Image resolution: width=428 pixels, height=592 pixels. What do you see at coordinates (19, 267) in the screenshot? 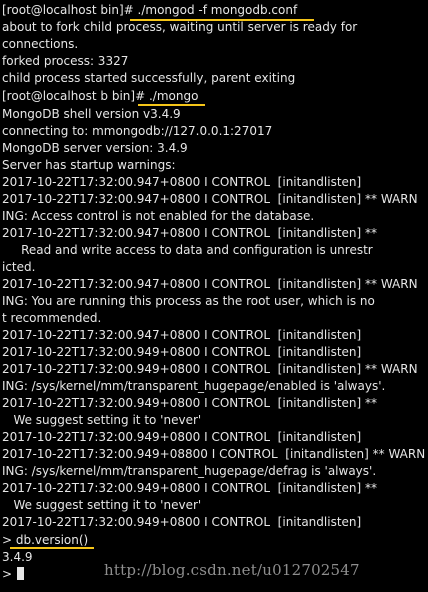
I see `terminal-line: icted.` at bounding box center [19, 267].